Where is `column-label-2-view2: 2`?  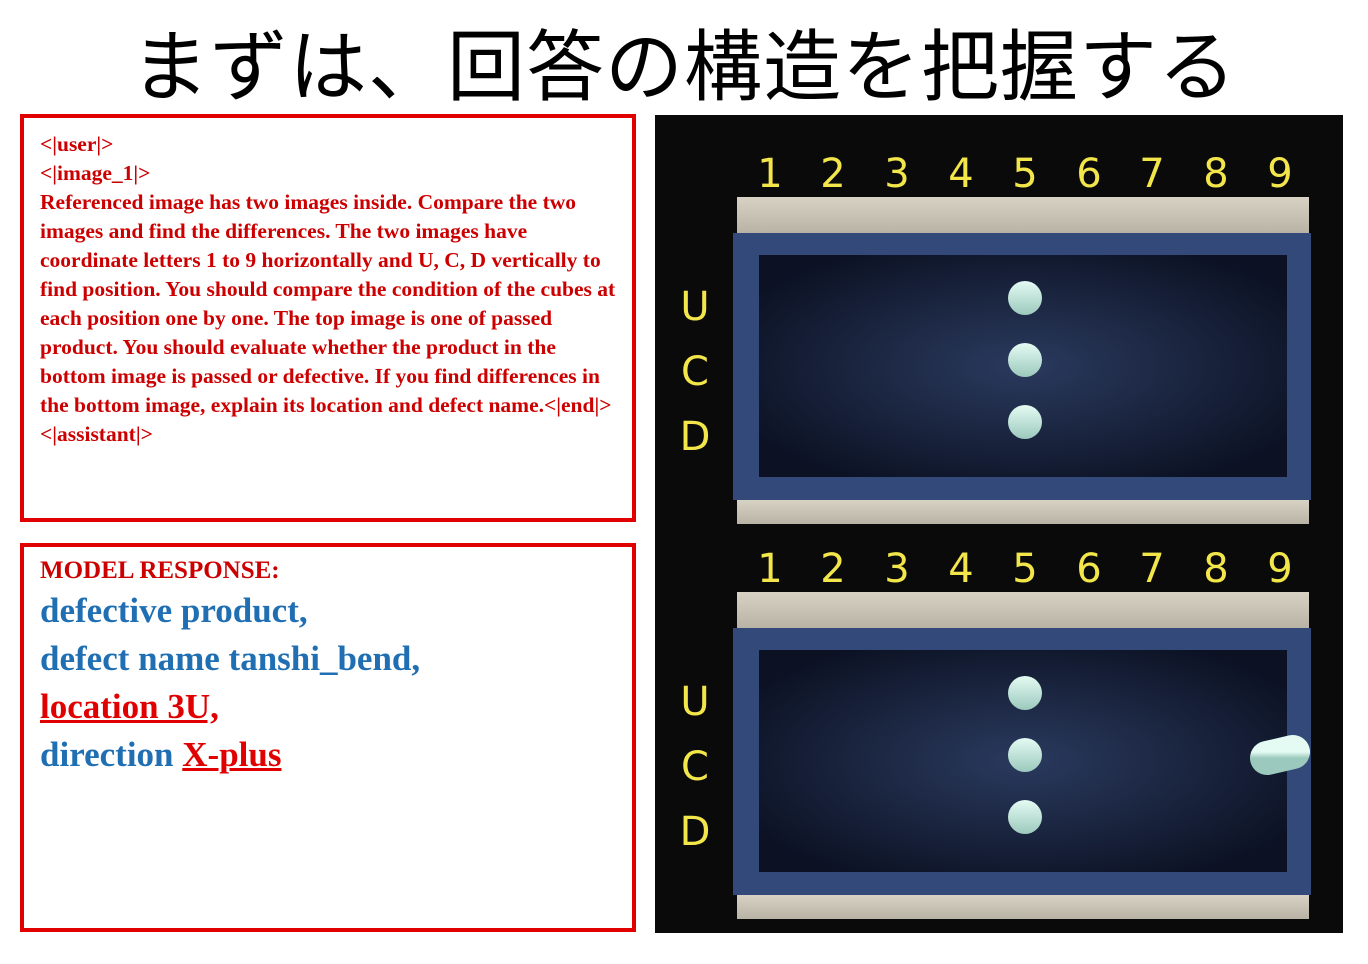 column-label-2-view2: 2 is located at coordinates (832, 569).